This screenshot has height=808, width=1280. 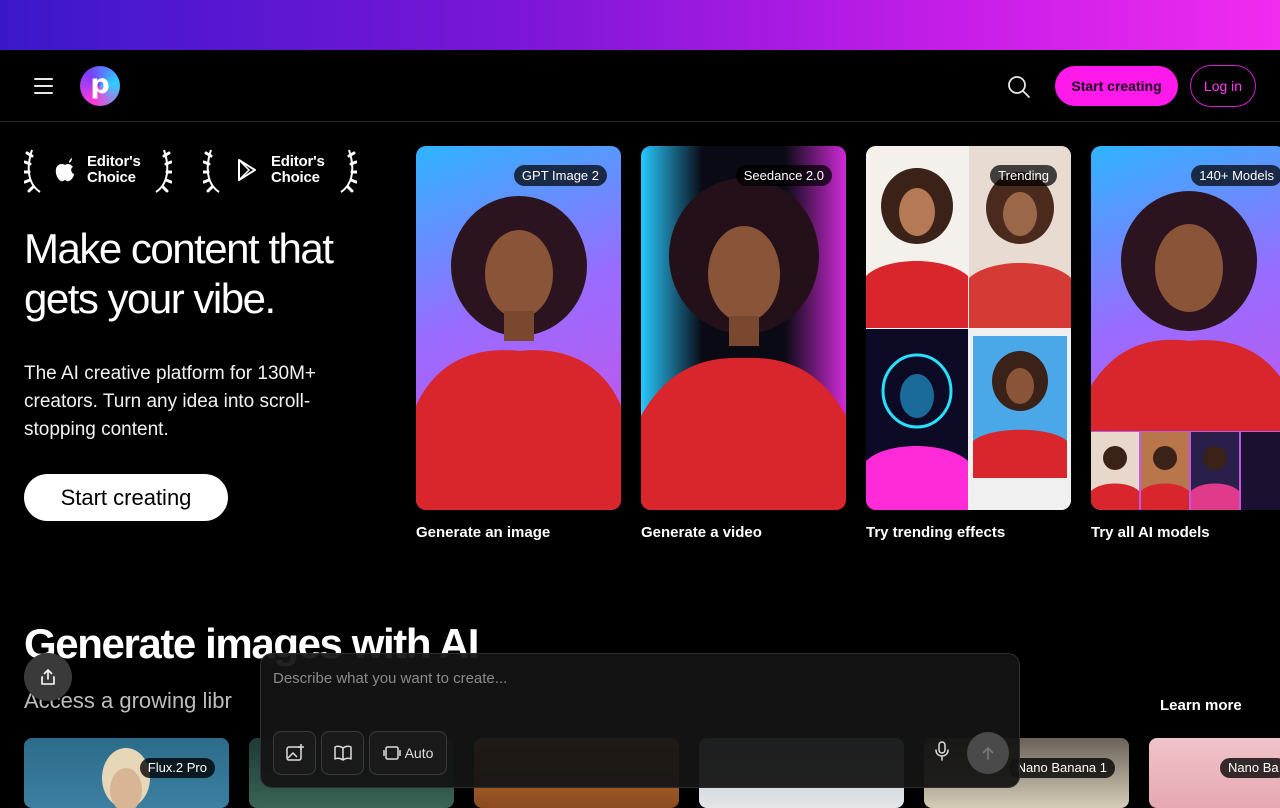 I want to click on log-in-button: Log in, so click(x=1223, y=86).